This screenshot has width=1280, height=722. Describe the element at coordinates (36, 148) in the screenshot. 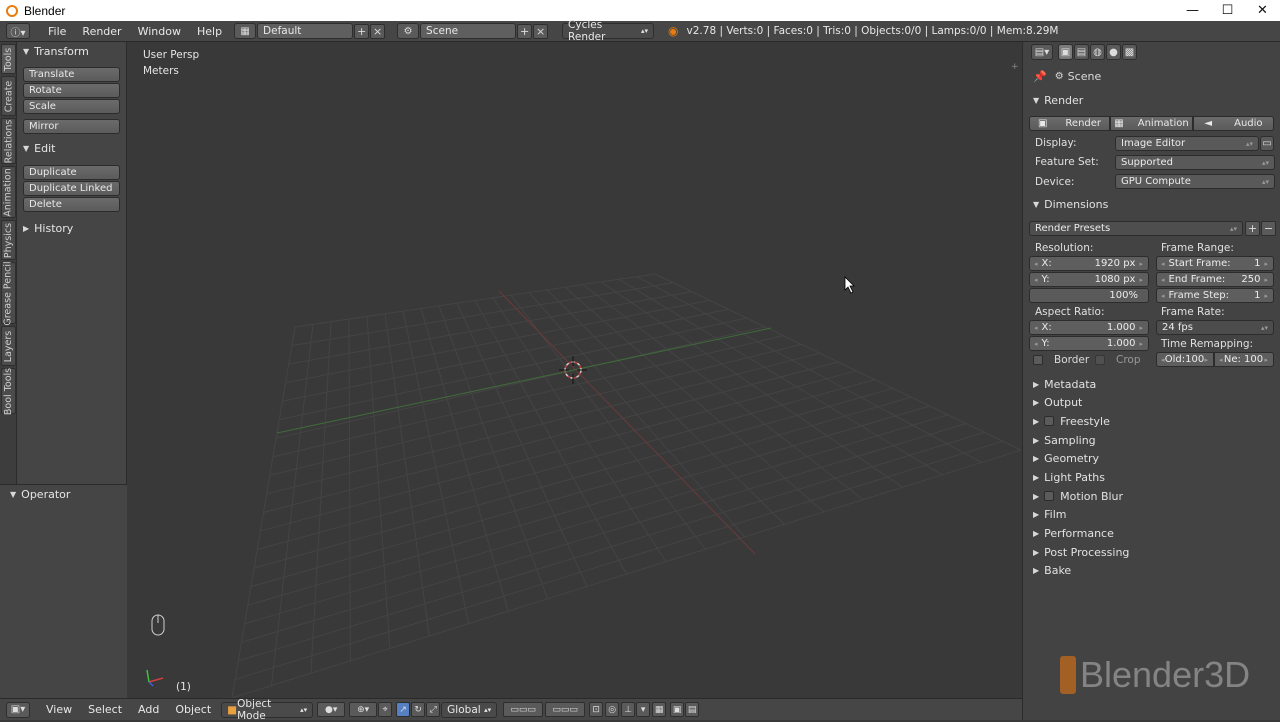

I see `edit-panel-header: ▼ Edit` at that location.